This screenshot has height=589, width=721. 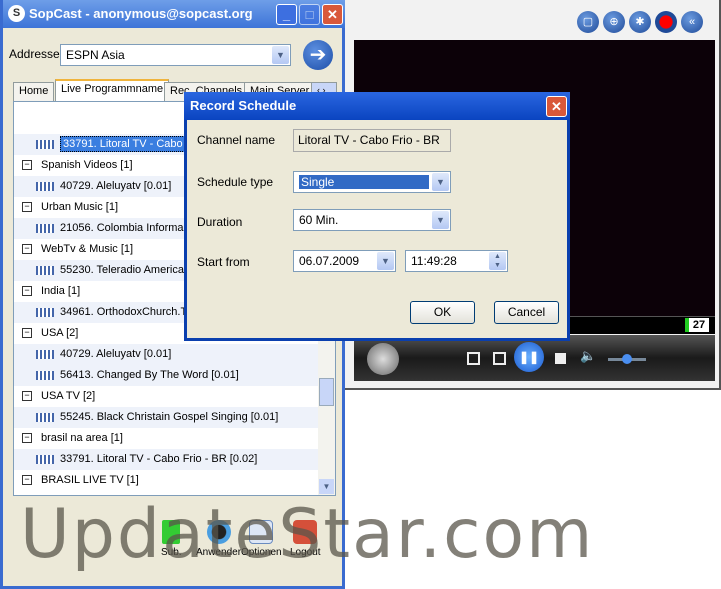 I want to click on channel-row: 56413. Changed By The Word [0.01], so click(x=166, y=375).